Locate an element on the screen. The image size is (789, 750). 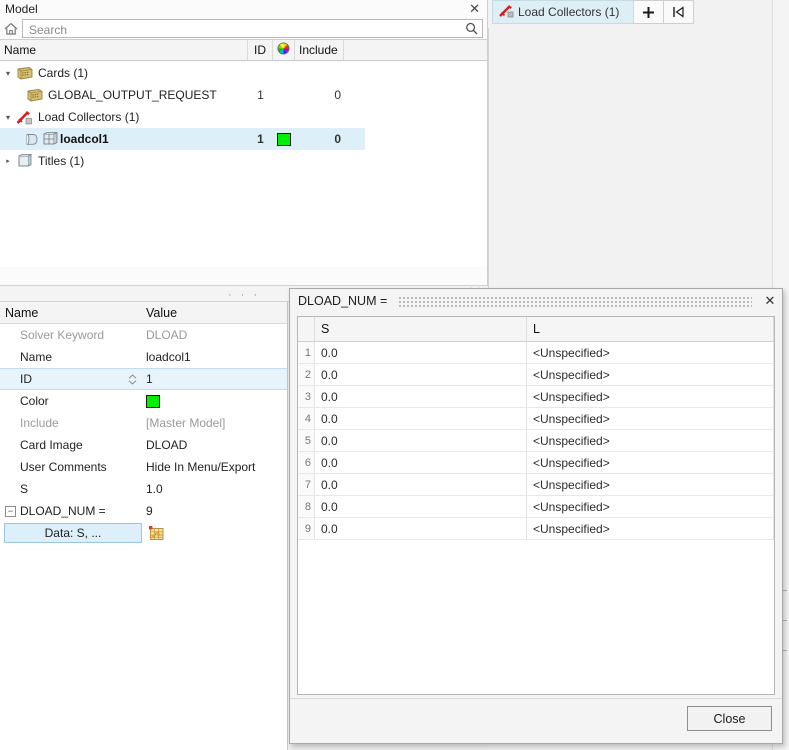
table-row: 4 0.0 <Unspecified> is located at coordinates (536, 418).